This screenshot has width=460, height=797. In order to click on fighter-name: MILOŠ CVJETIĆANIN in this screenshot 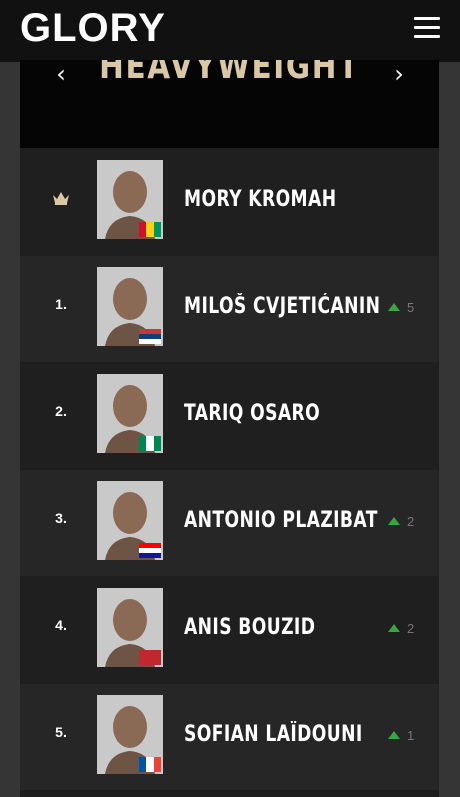, I will do `click(282, 306)`.